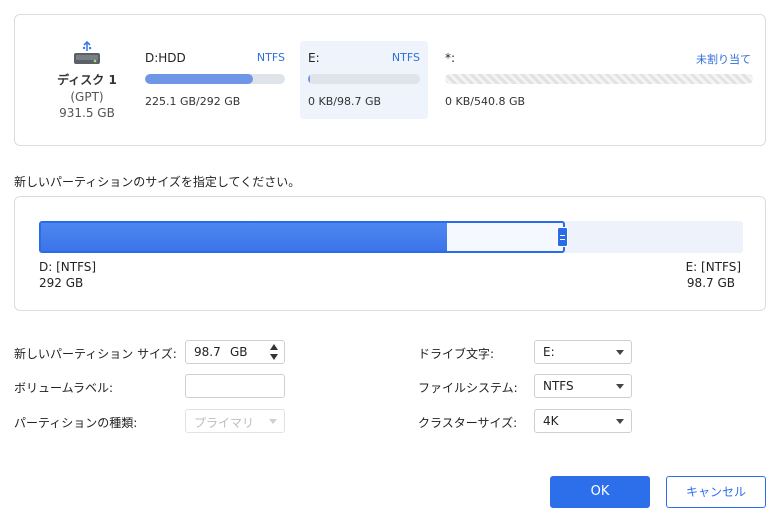 Image resolution: width=778 pixels, height=523 pixels. I want to click on file-system-value: NTFS, so click(558, 386).